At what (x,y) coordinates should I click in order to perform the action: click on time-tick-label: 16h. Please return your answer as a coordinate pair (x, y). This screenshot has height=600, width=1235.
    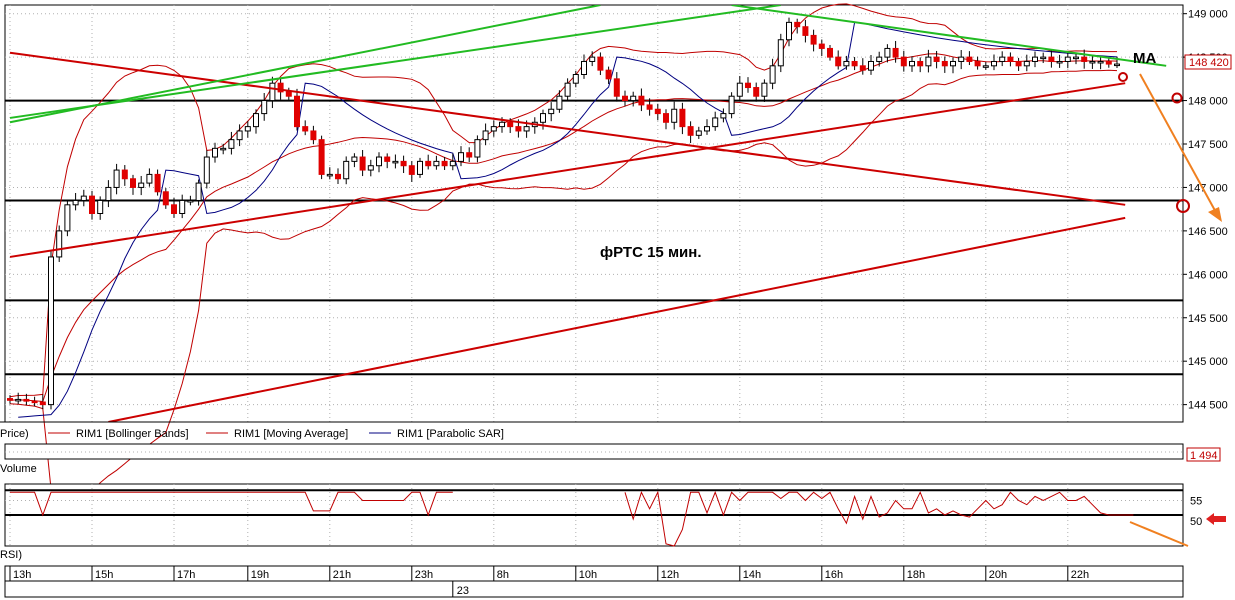
    Looking at the image, I should click on (834, 575).